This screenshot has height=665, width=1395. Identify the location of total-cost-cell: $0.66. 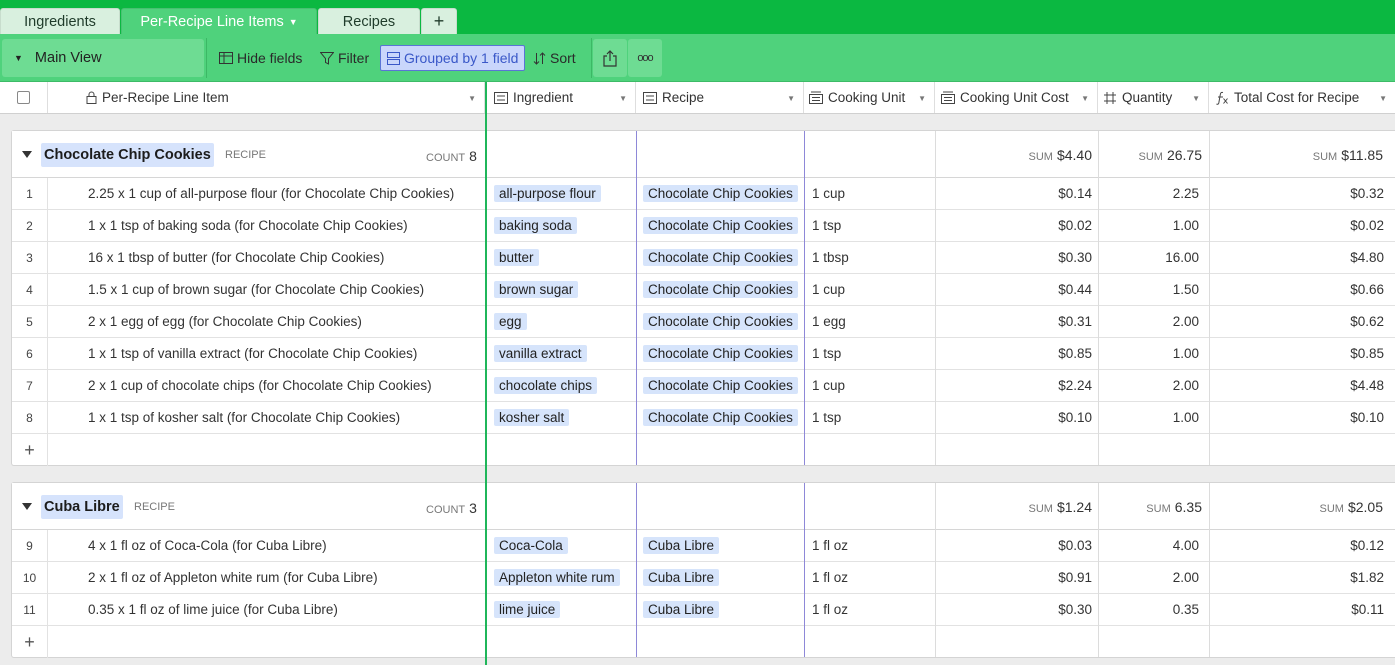
(1302, 289).